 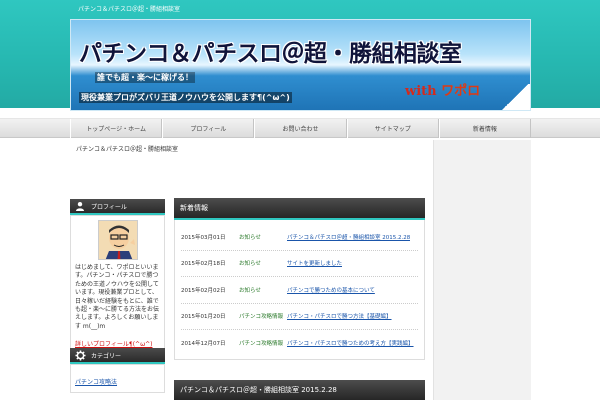 What do you see at coordinates (203, 290) in the screenshot?
I see `news-date: 2015年02月02日` at bounding box center [203, 290].